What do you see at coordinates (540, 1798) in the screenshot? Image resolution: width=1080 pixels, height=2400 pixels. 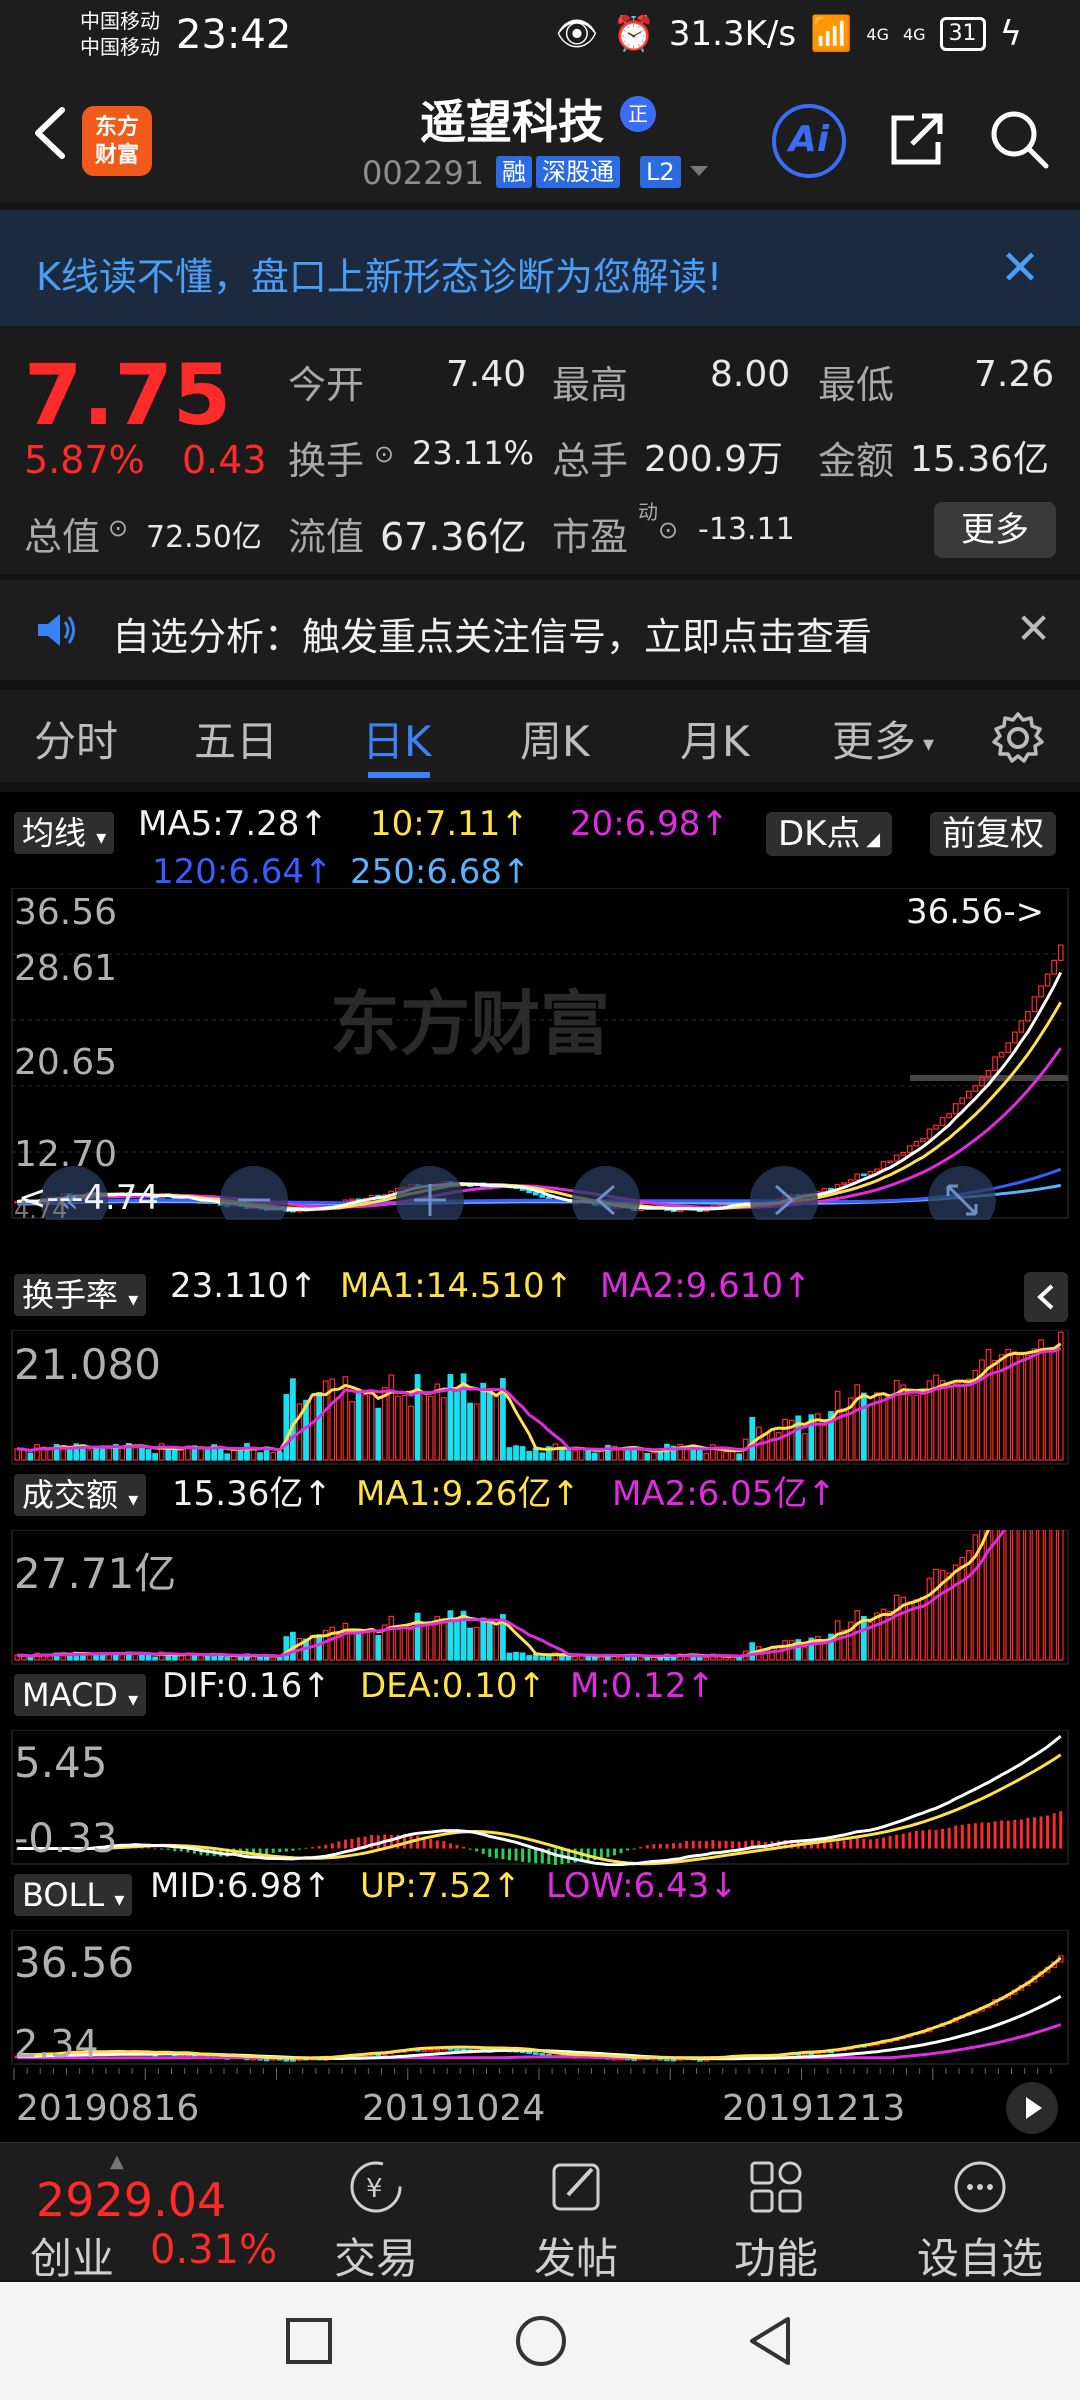 I see `macd-panel` at bounding box center [540, 1798].